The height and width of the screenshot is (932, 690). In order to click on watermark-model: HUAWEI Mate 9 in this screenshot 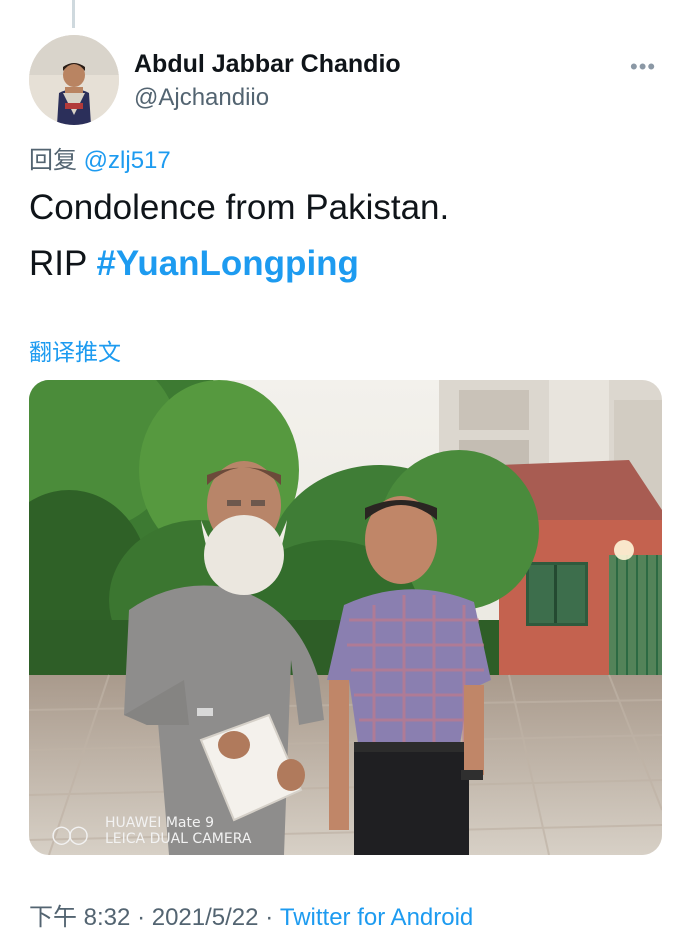, I will do `click(159, 823)`.